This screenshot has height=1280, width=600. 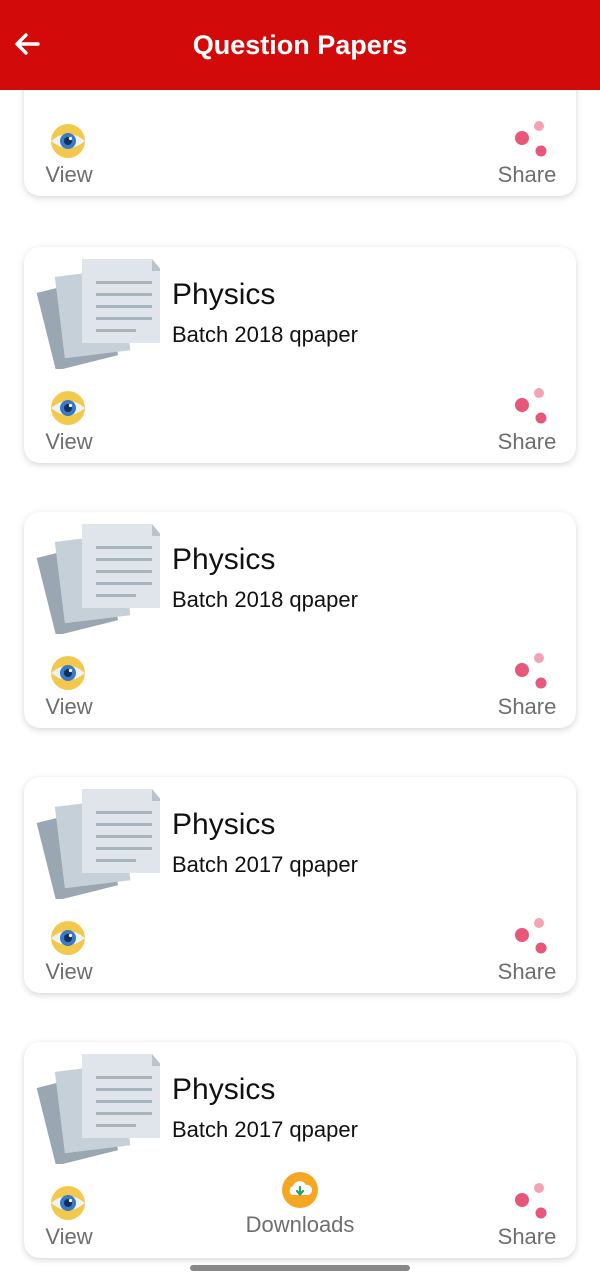 I want to click on app-bar: Question Papers, so click(x=300, y=45).